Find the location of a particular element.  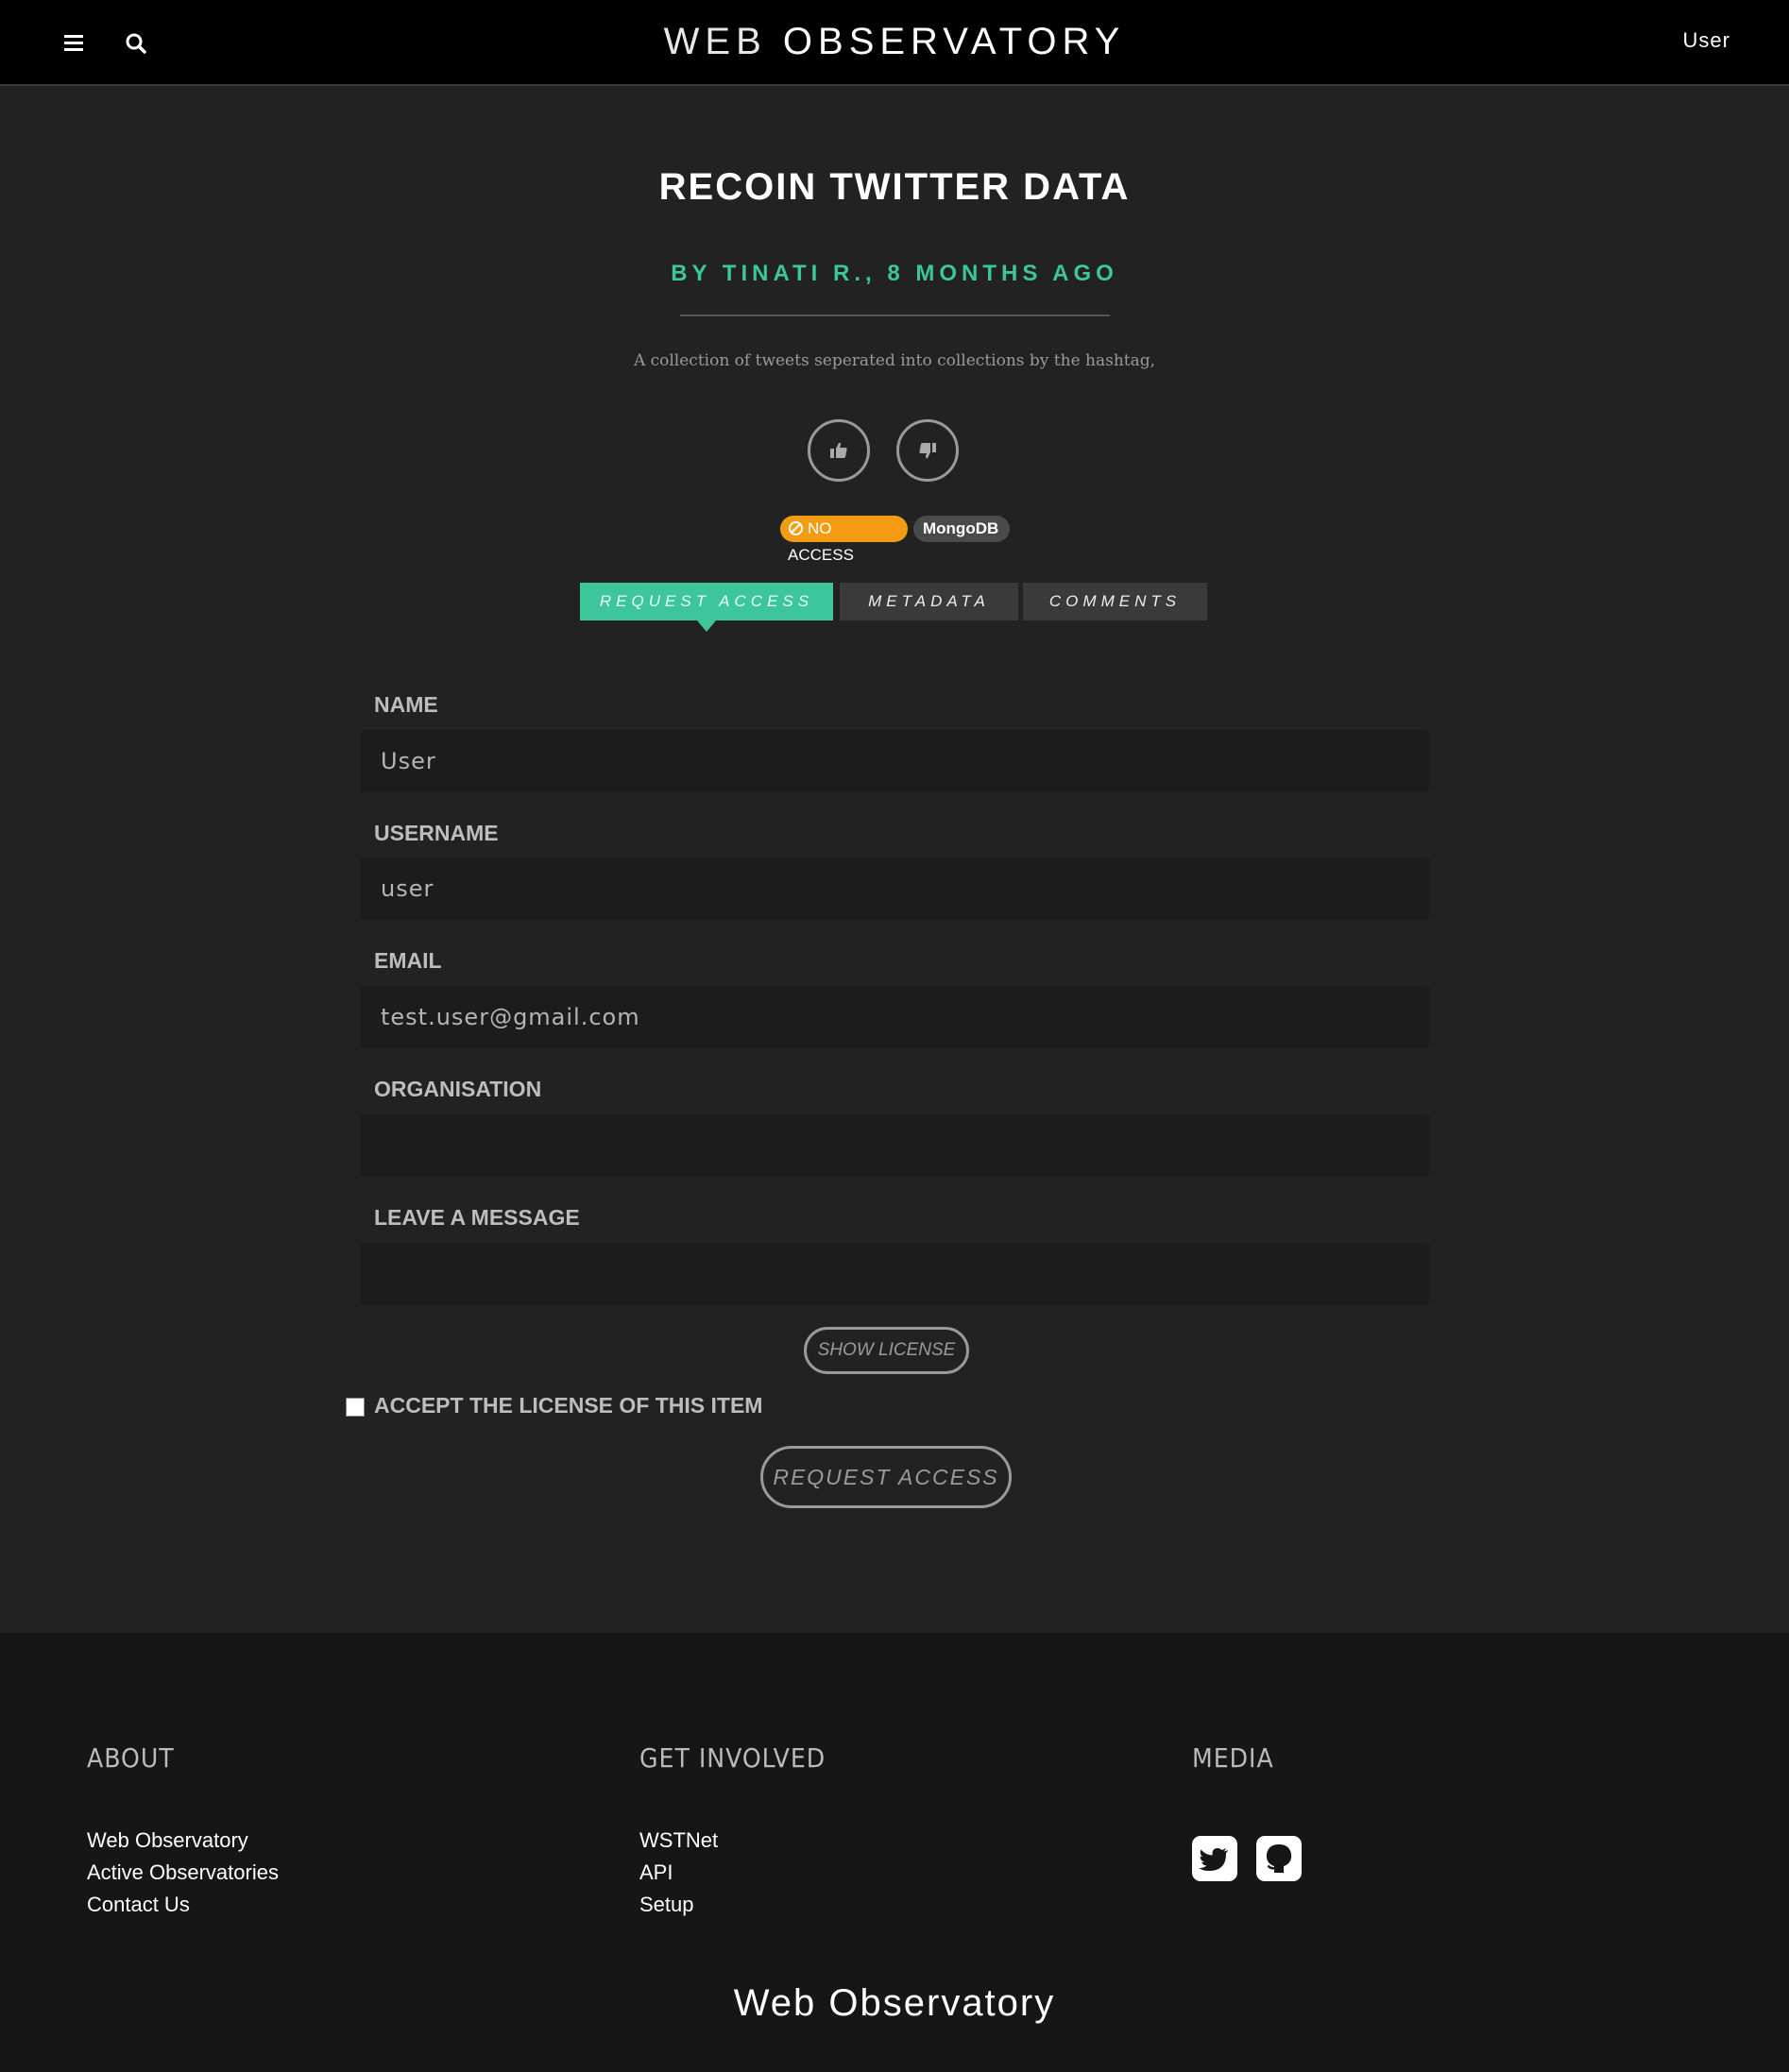

ban-icon is located at coordinates (796, 528).